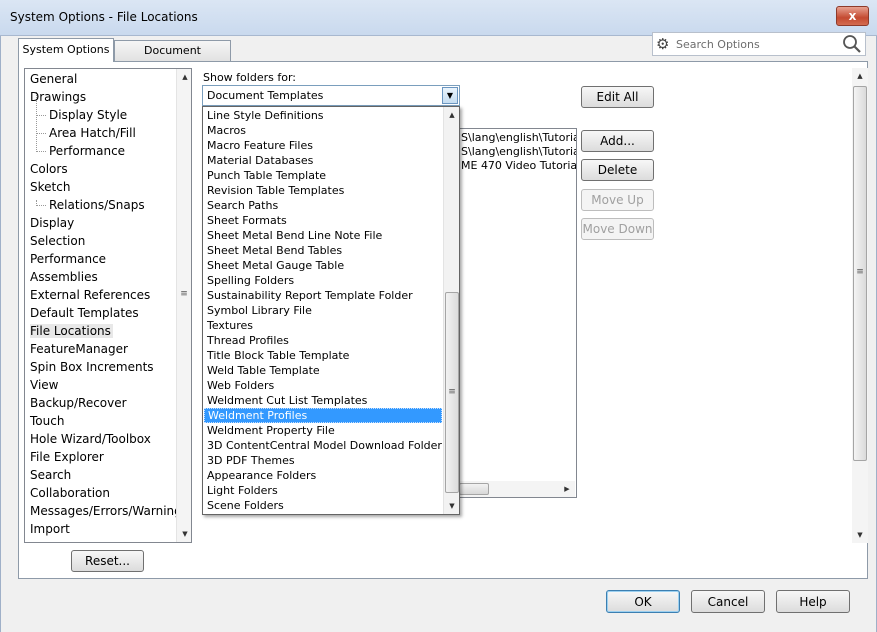 This screenshot has height=632, width=877. I want to click on tree-item-spin-box-increments: Spin Box Increments, so click(92, 367).